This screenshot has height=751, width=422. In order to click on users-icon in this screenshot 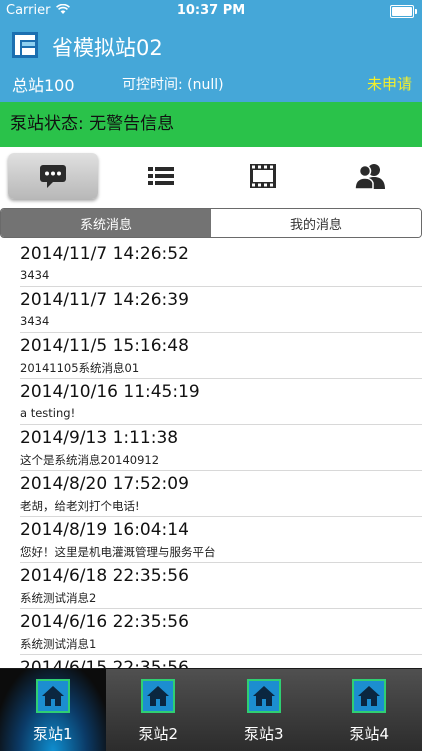, I will do `click(370, 176)`.